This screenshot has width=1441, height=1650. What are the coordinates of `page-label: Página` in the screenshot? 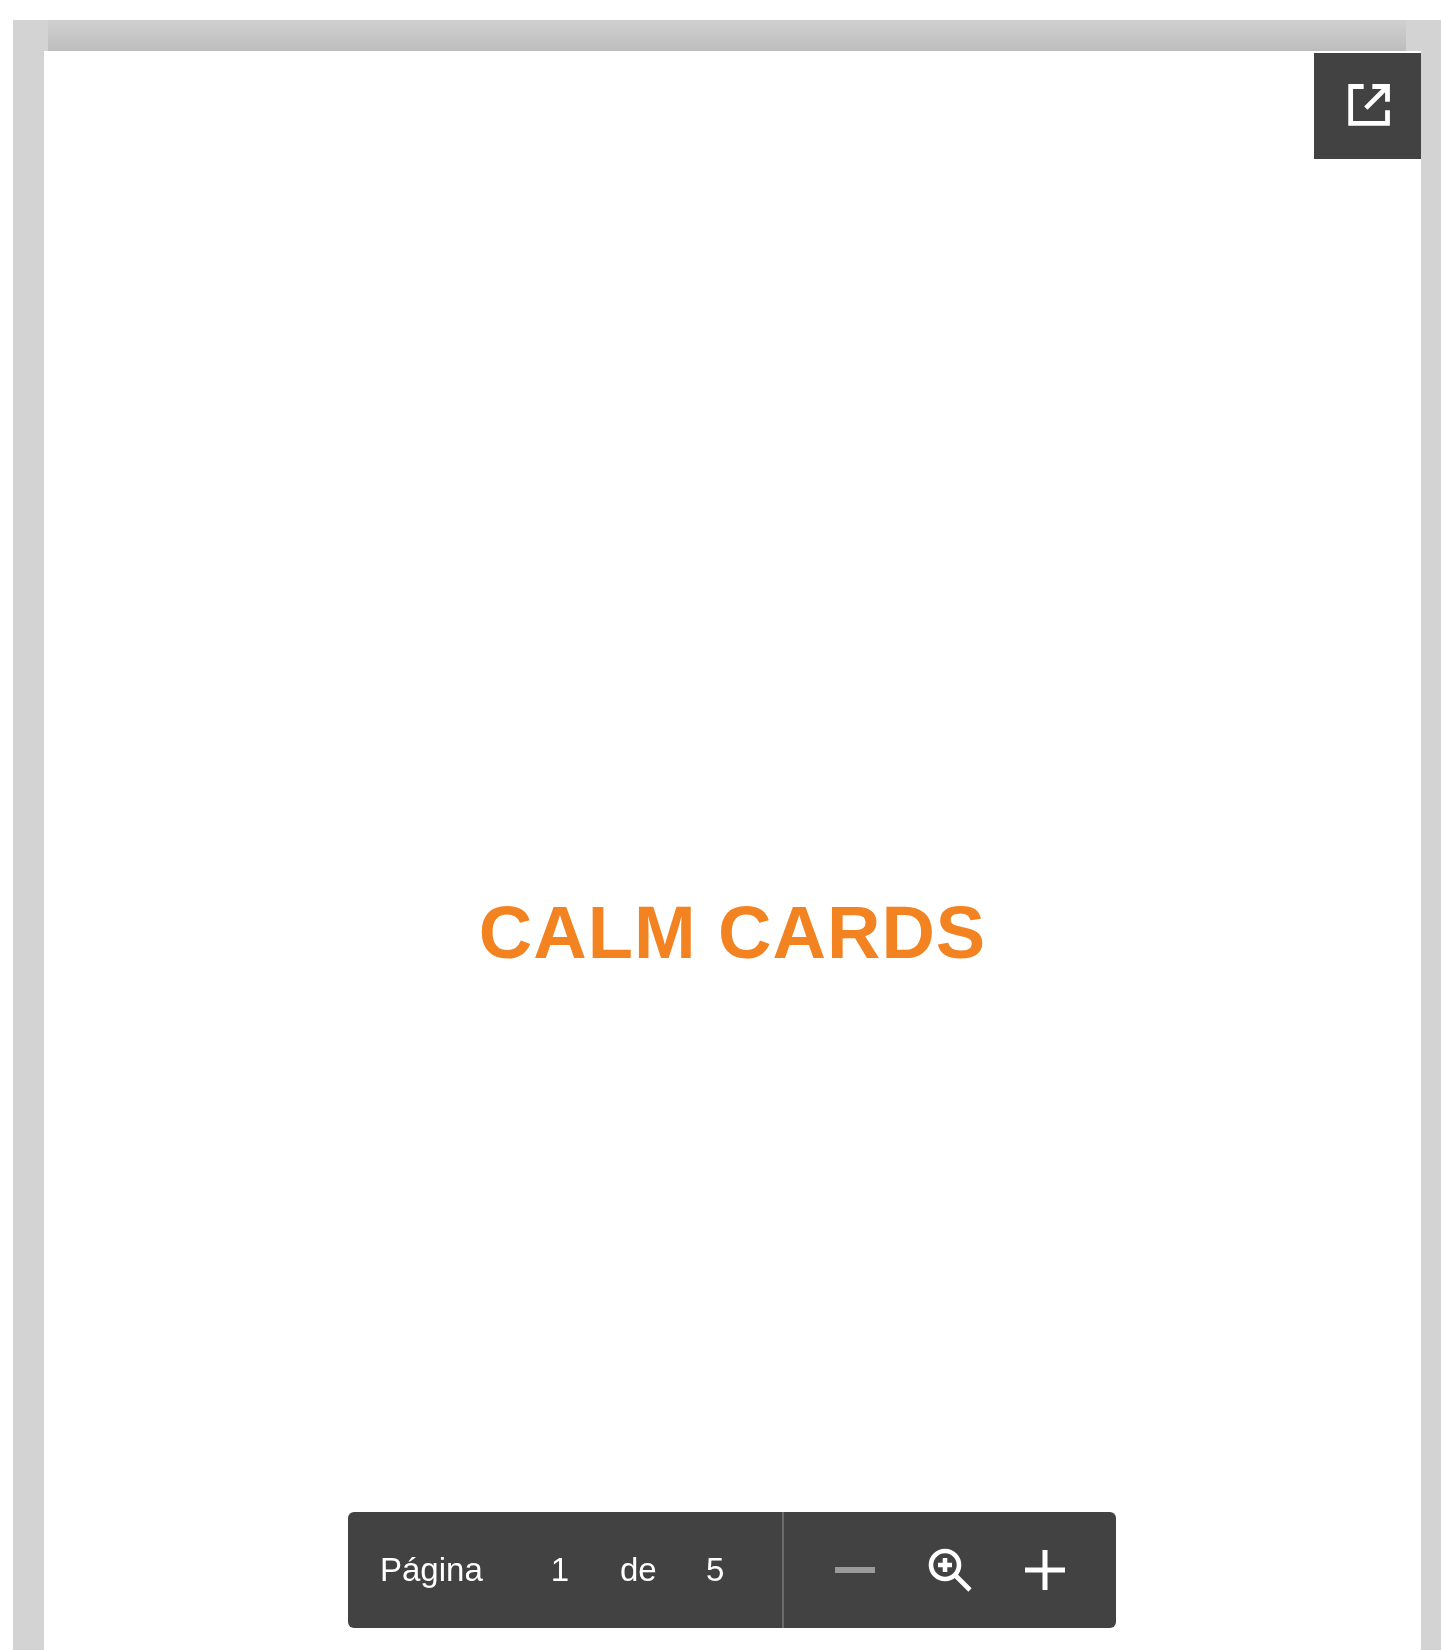 It's located at (432, 1570).